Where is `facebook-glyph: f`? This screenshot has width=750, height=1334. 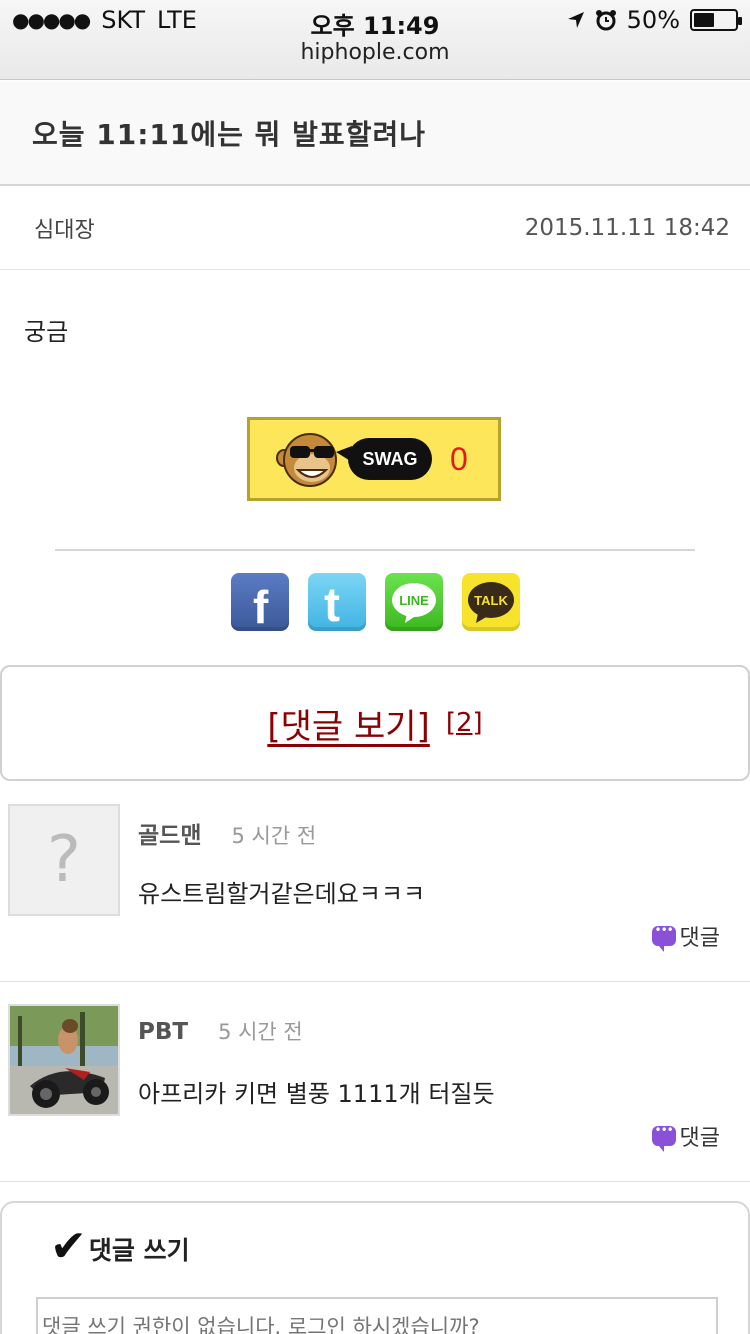
facebook-glyph: f is located at coordinates (261, 606).